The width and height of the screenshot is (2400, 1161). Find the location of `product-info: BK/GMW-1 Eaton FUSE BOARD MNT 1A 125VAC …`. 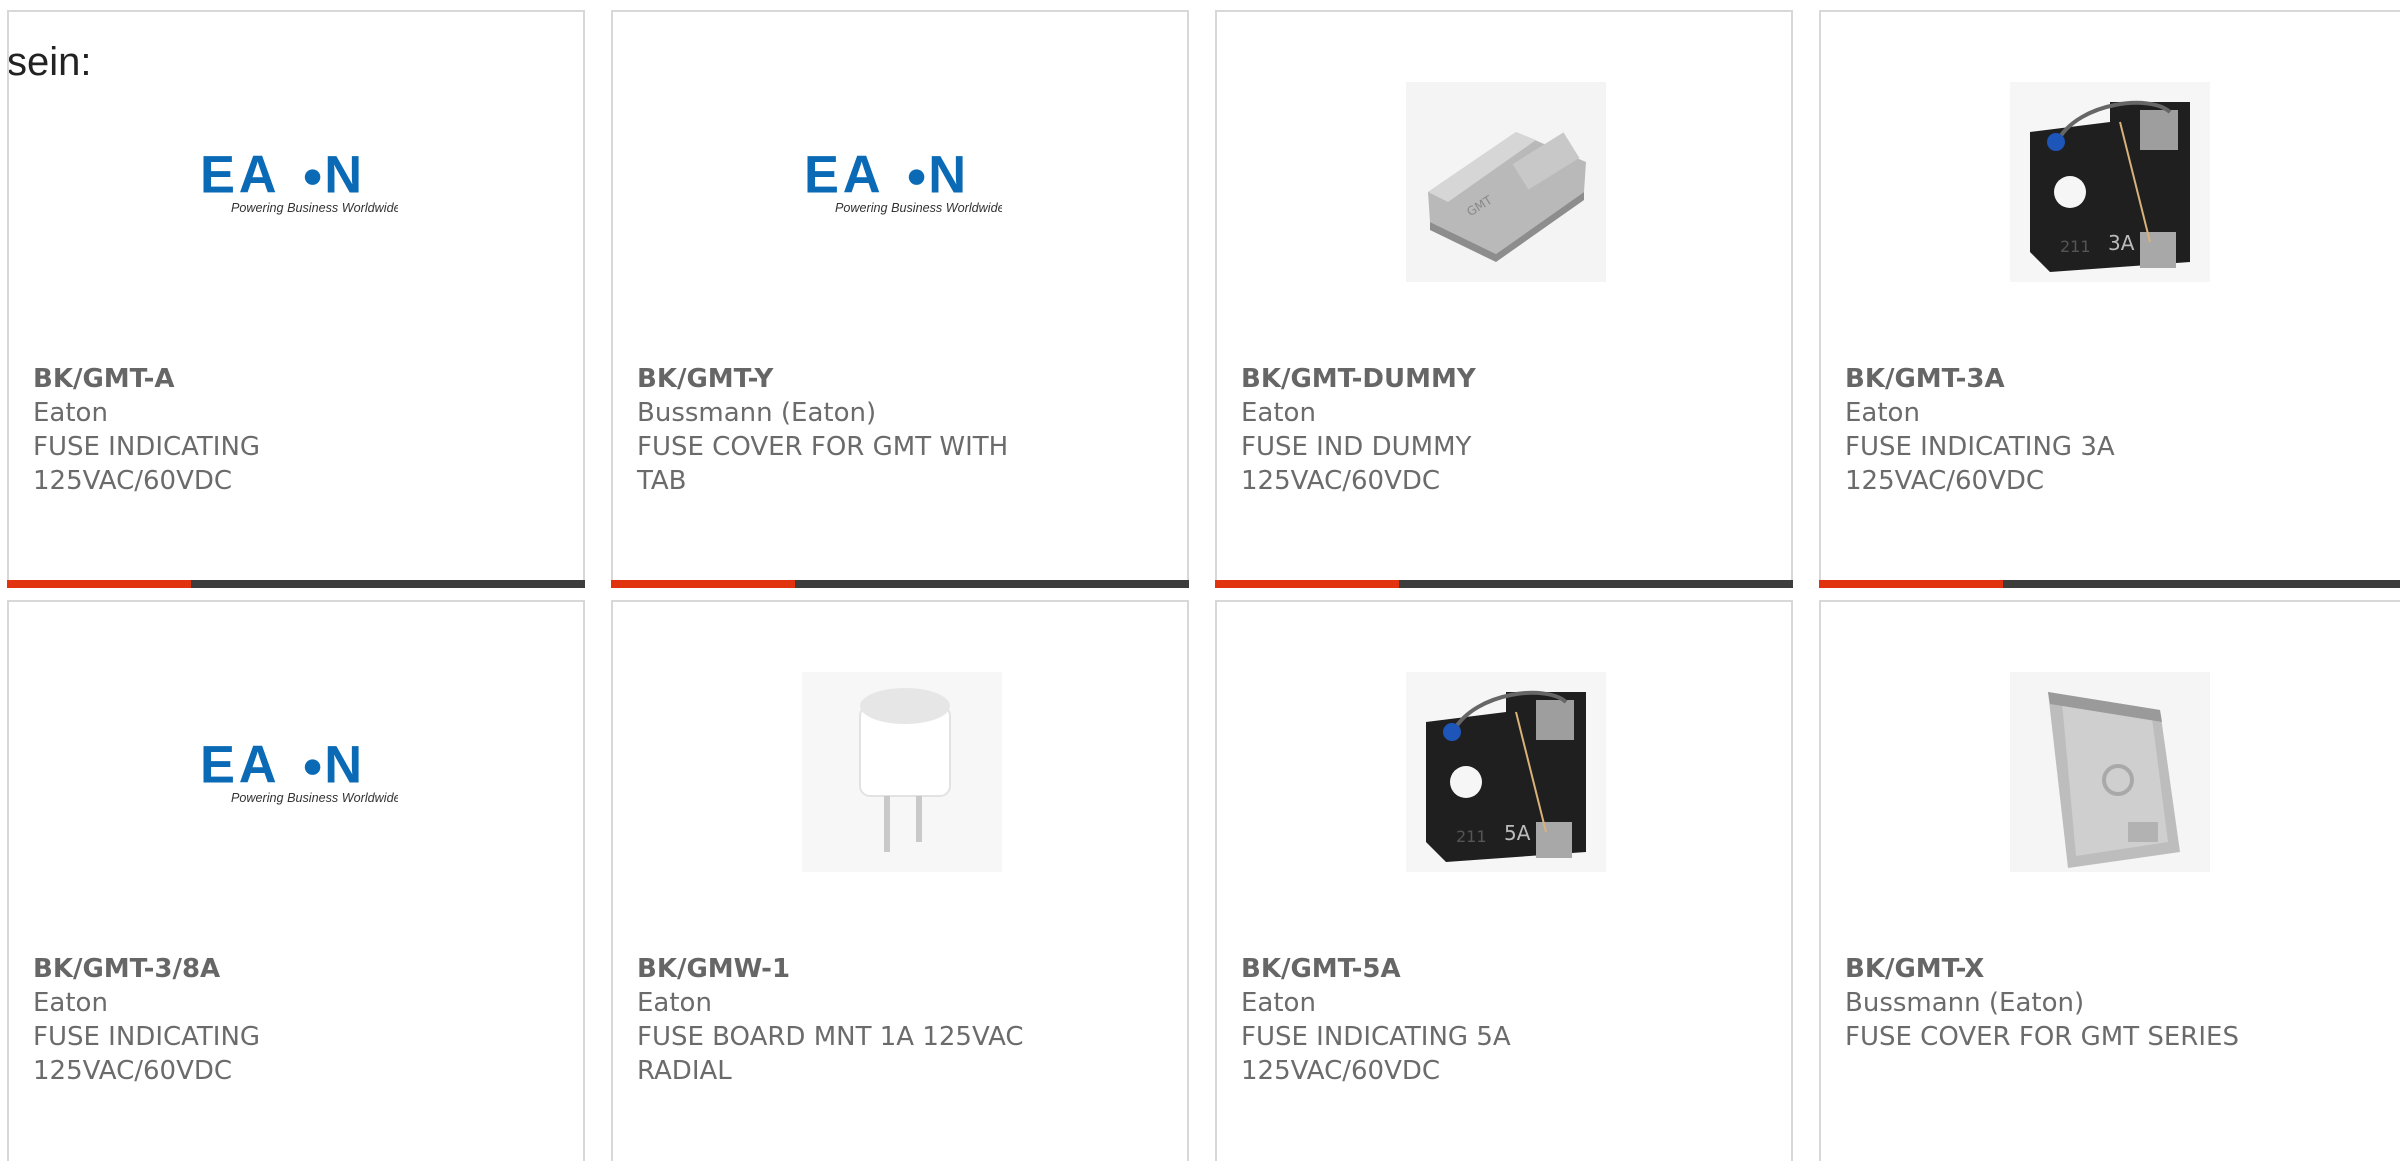

product-info: BK/GMW-1 Eaton FUSE BOARD MNT 1A 125VAC … is located at coordinates (872, 1020).